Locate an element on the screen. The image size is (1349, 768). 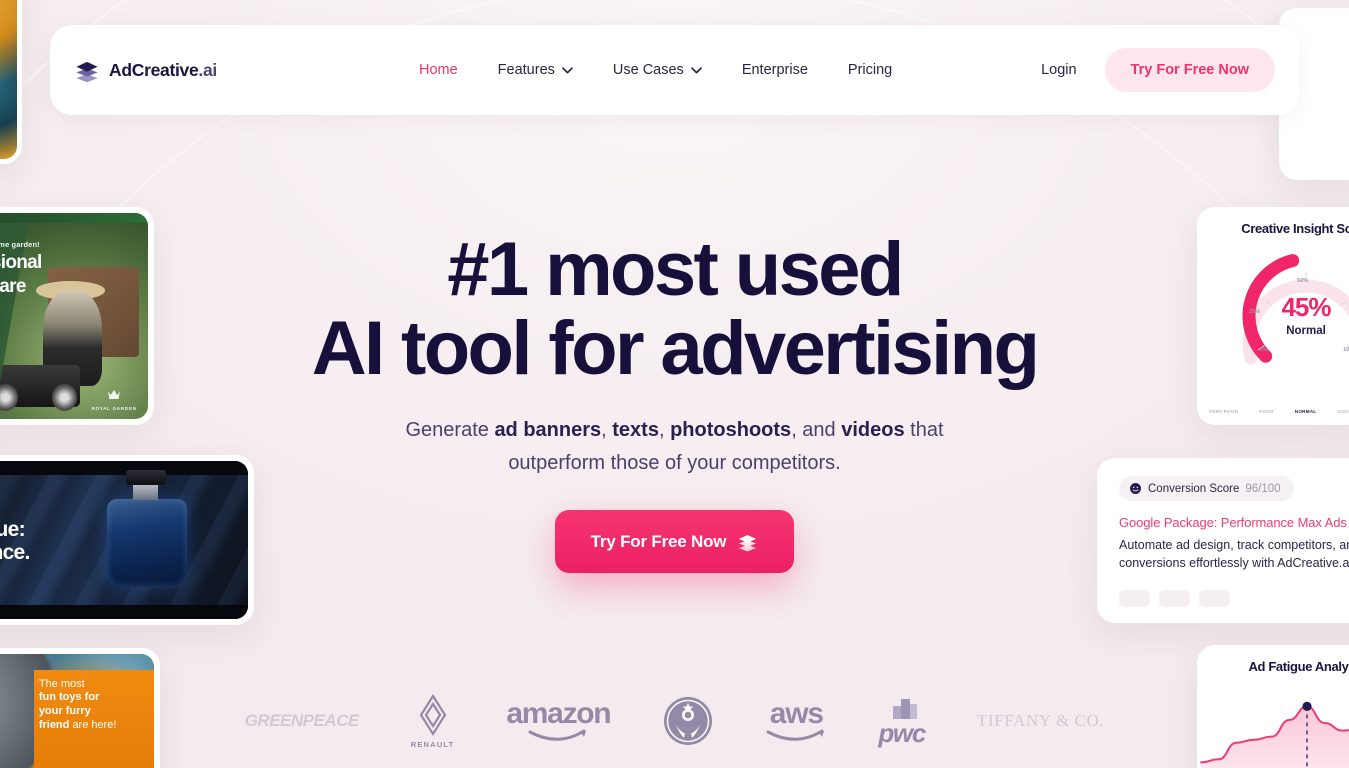
logo-starbucks is located at coordinates (688, 721).